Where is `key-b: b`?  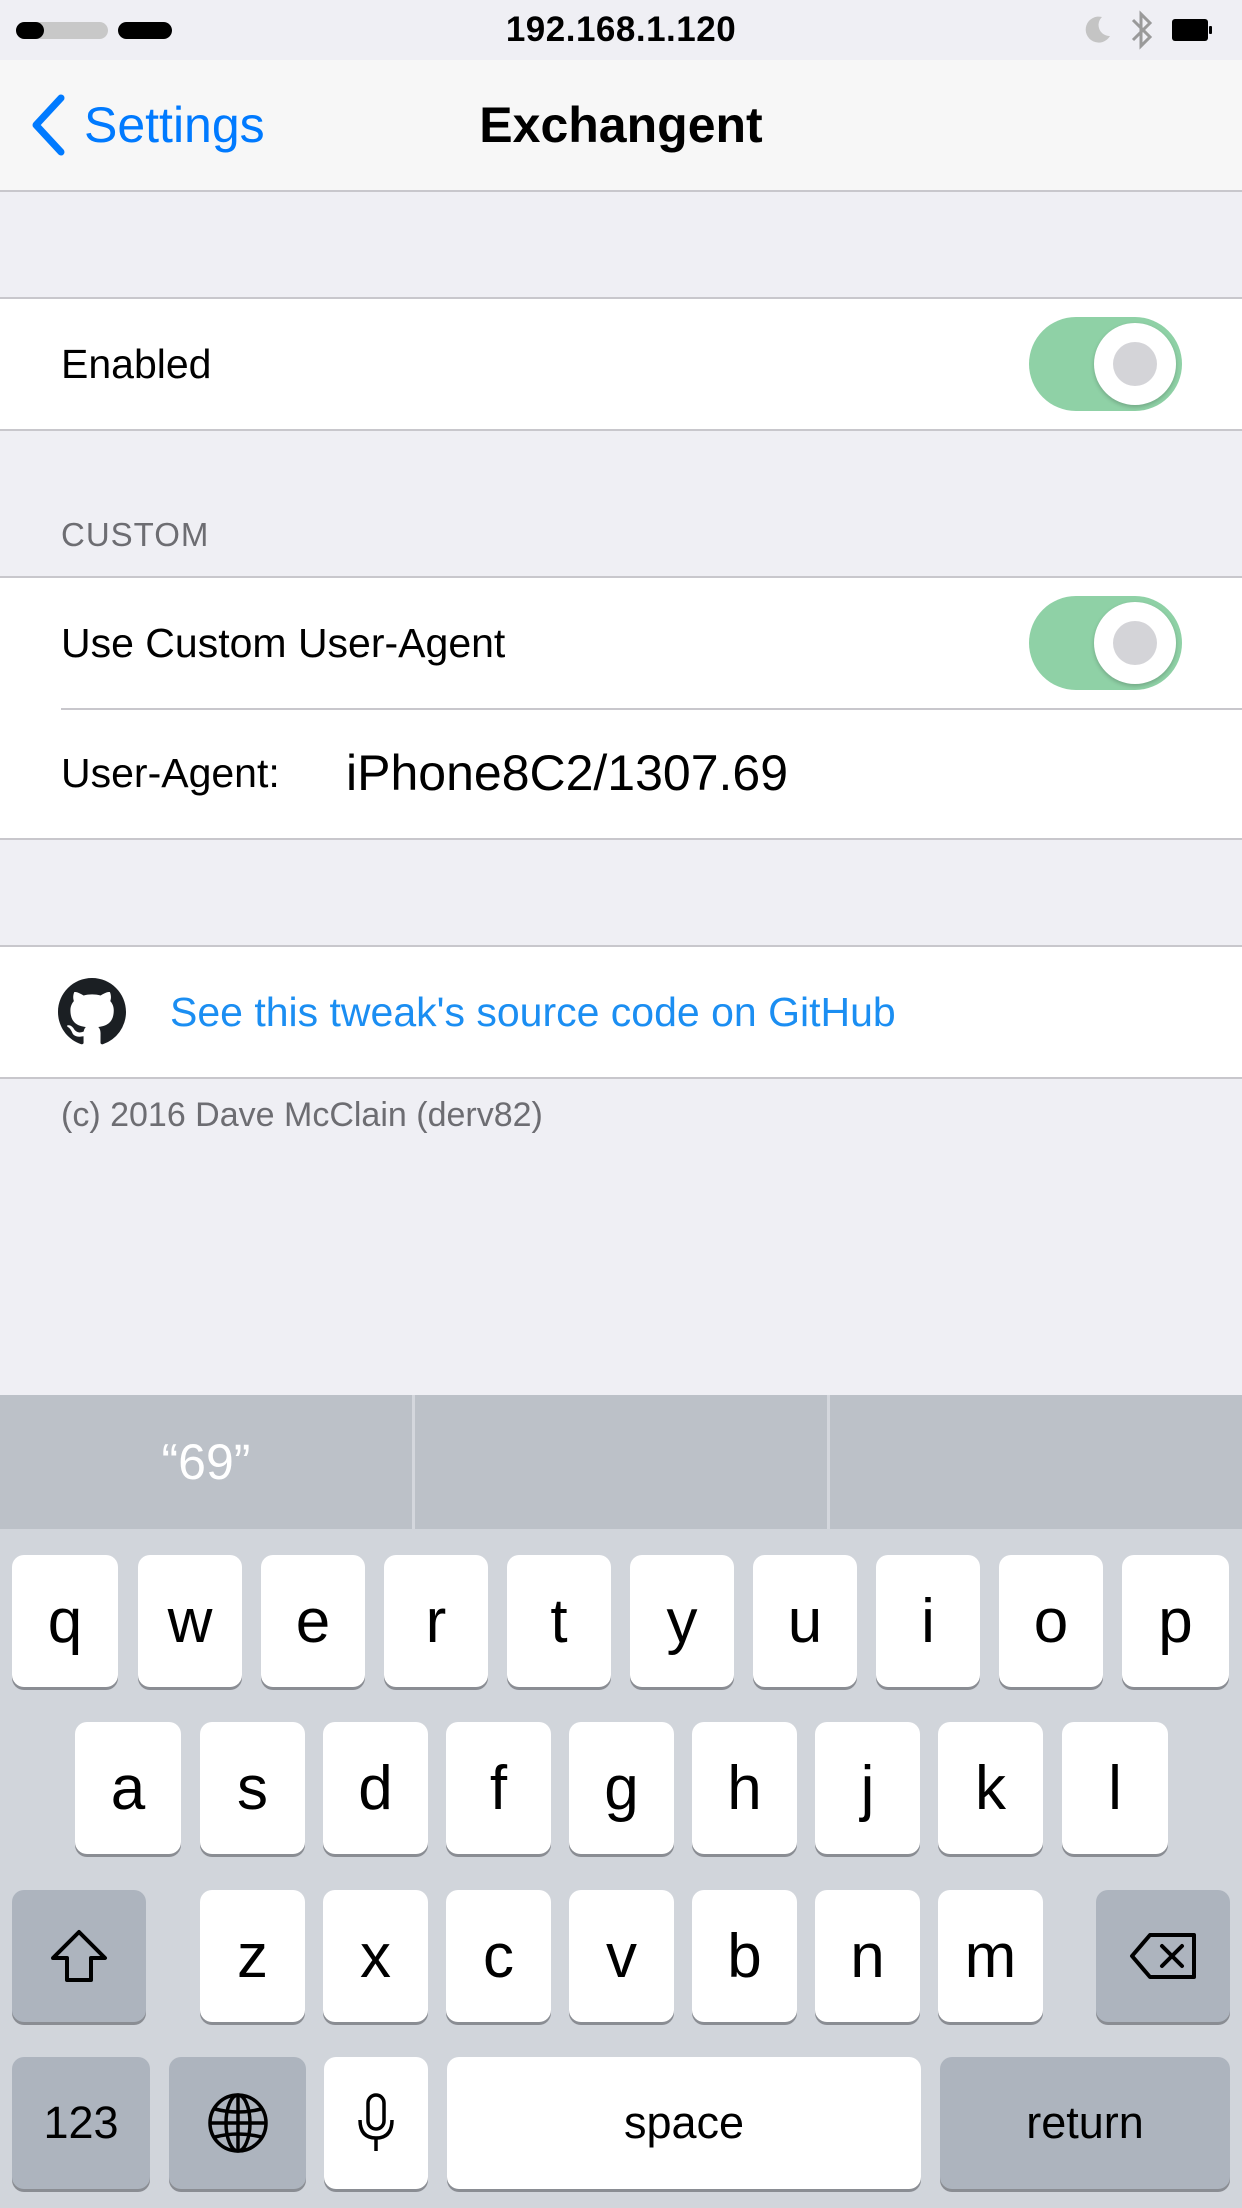
key-b: b is located at coordinates (744, 1956).